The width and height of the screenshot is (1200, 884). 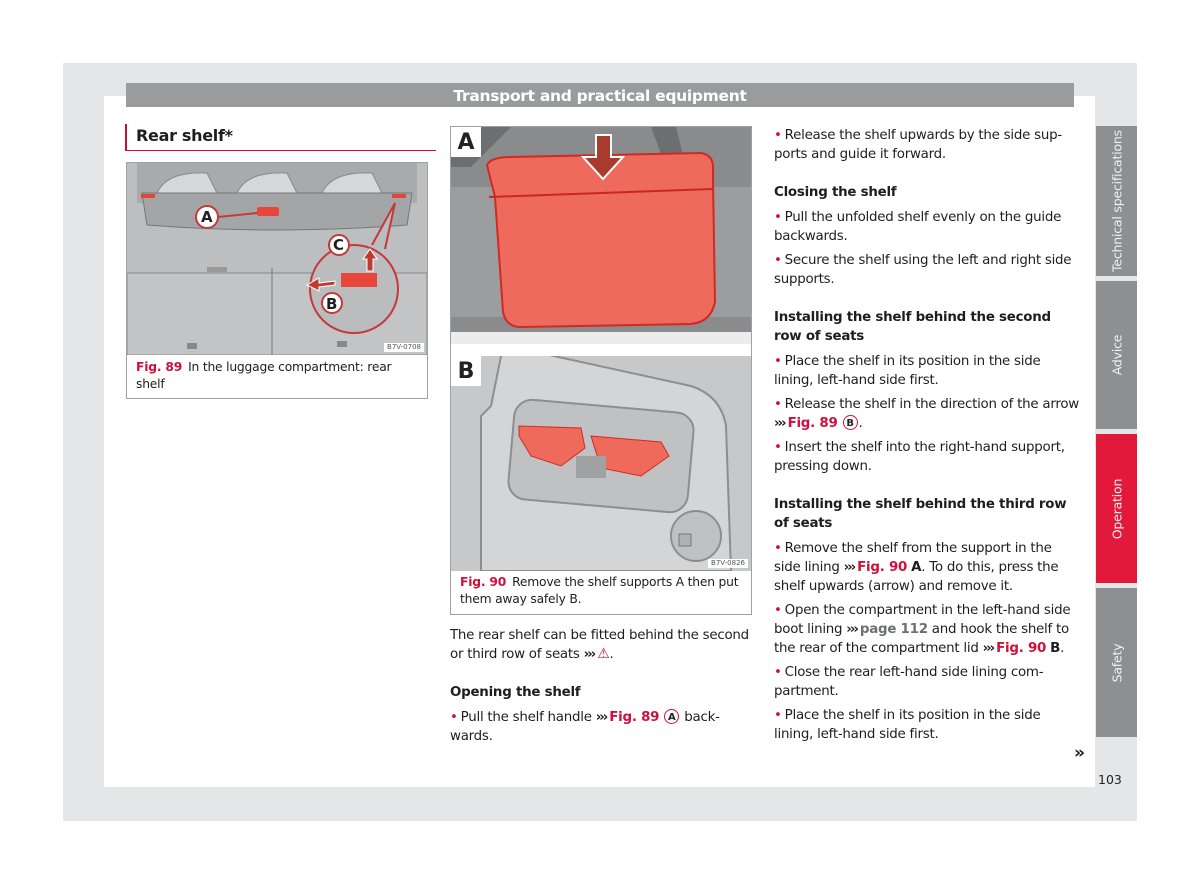 What do you see at coordinates (515, 692) in the screenshot?
I see `opening-heading: Opening the shelf` at bounding box center [515, 692].